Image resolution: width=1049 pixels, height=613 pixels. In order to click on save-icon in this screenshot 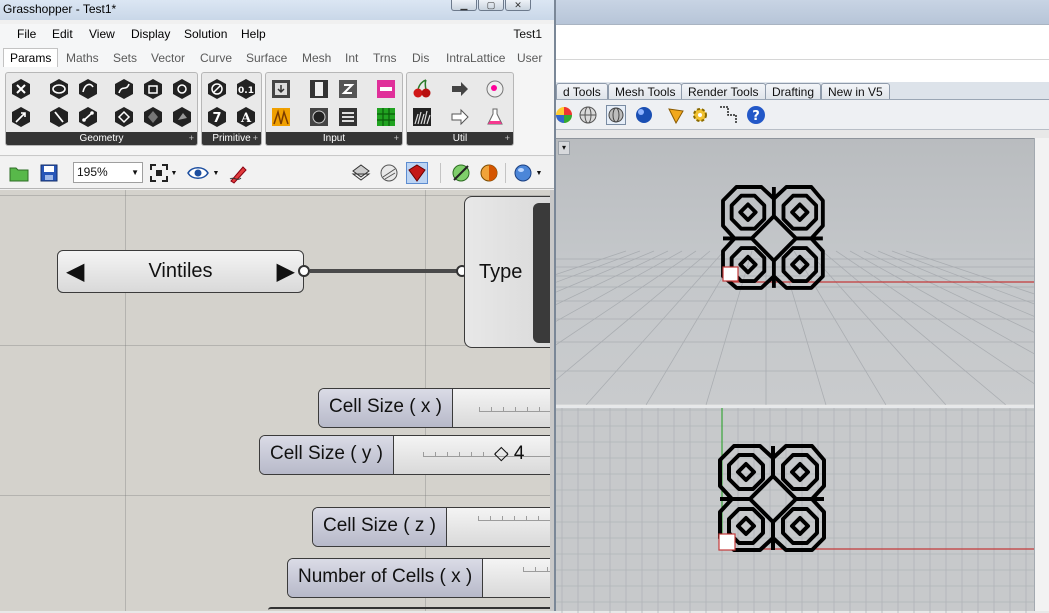, I will do `click(49, 173)`.